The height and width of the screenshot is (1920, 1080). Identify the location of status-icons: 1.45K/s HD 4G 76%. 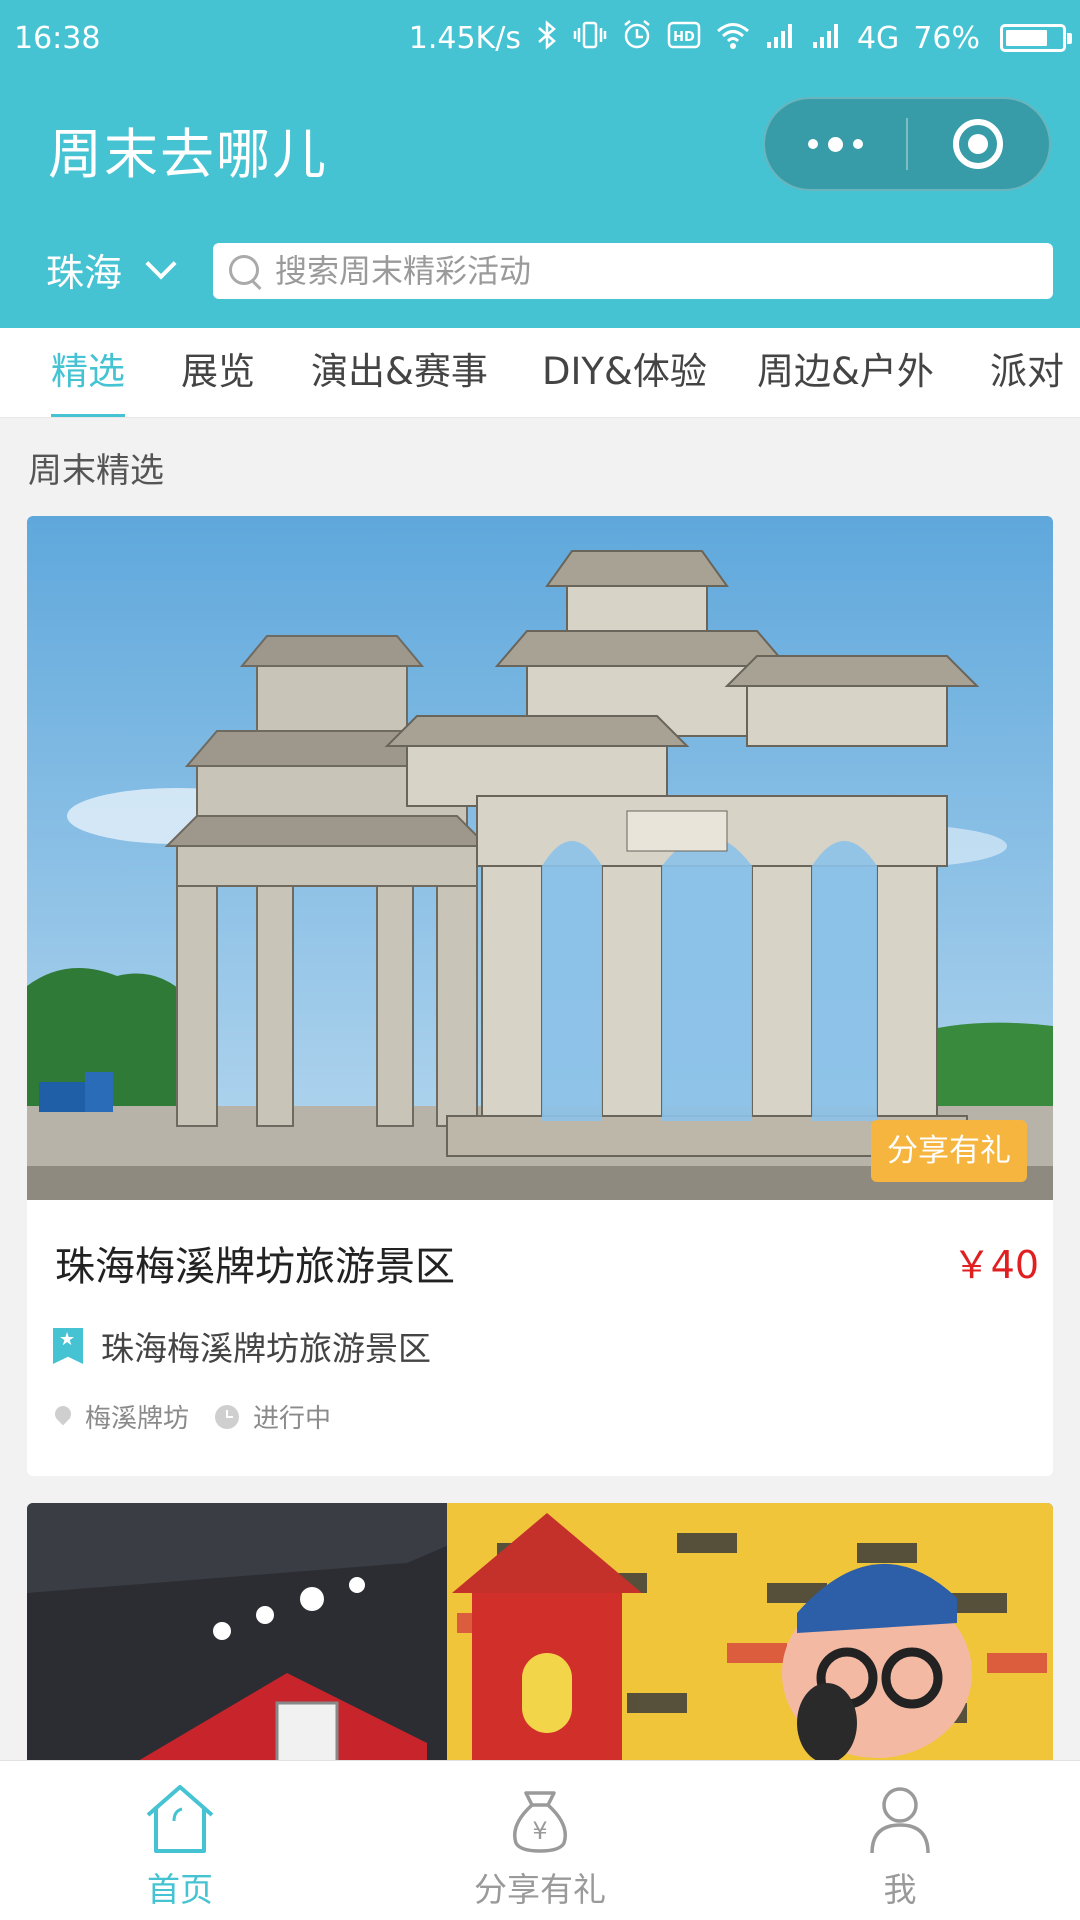
(740, 38).